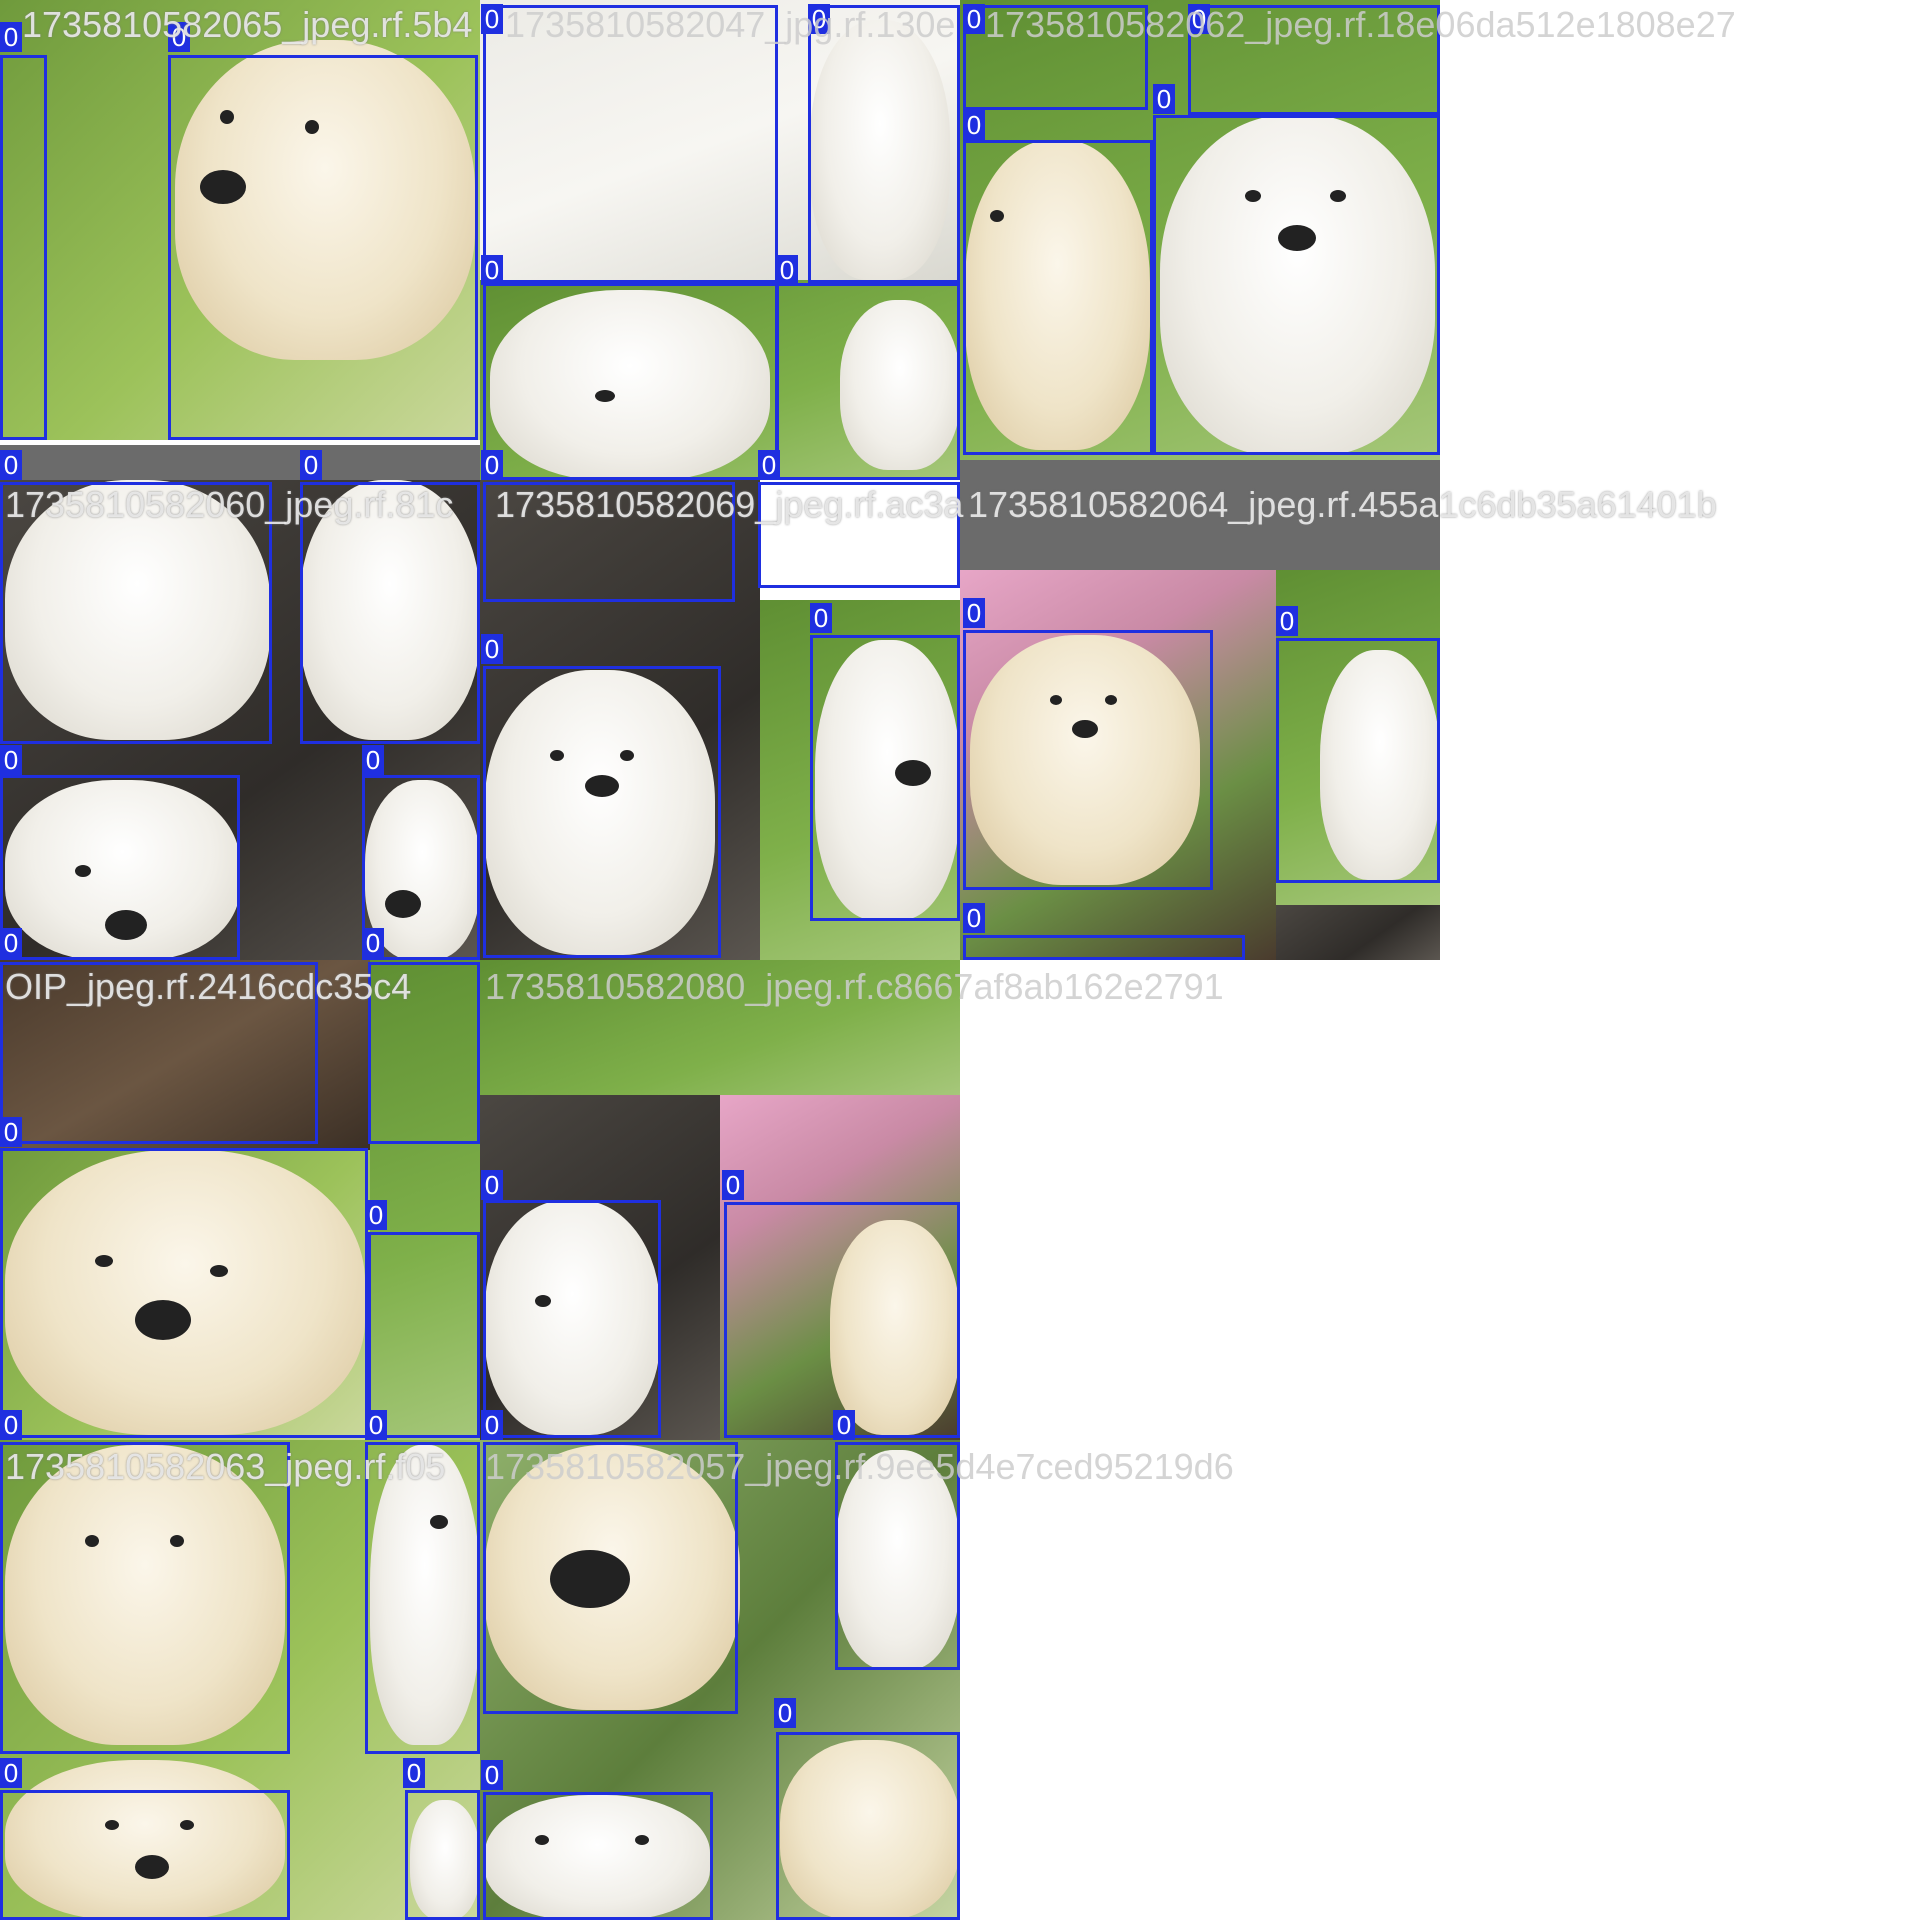 The height and width of the screenshot is (1920, 1920). Describe the element at coordinates (1360, 24) in the screenshot. I see `image-filename: 1735810582062_jpeg.rf.18e06da512e1808e27` at that location.